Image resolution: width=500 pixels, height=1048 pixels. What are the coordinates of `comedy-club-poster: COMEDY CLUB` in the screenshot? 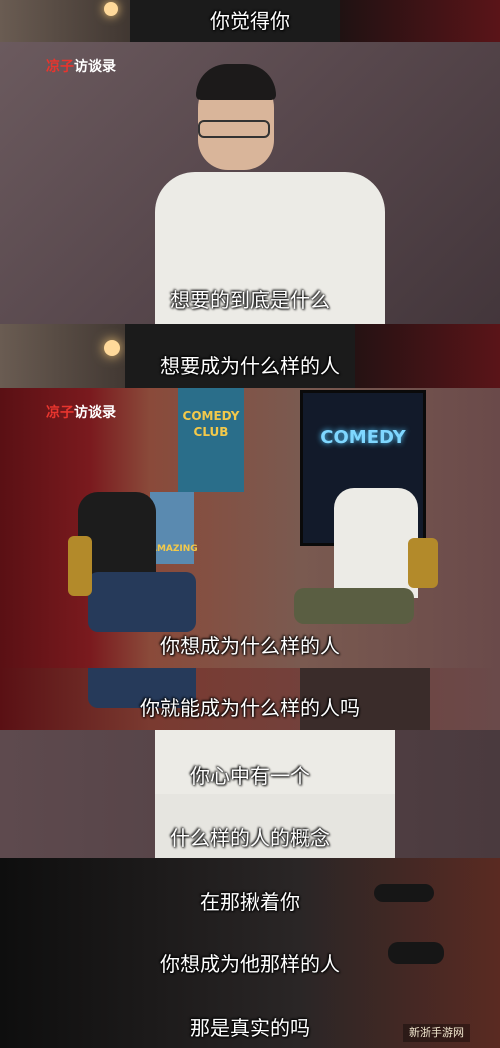 It's located at (211, 440).